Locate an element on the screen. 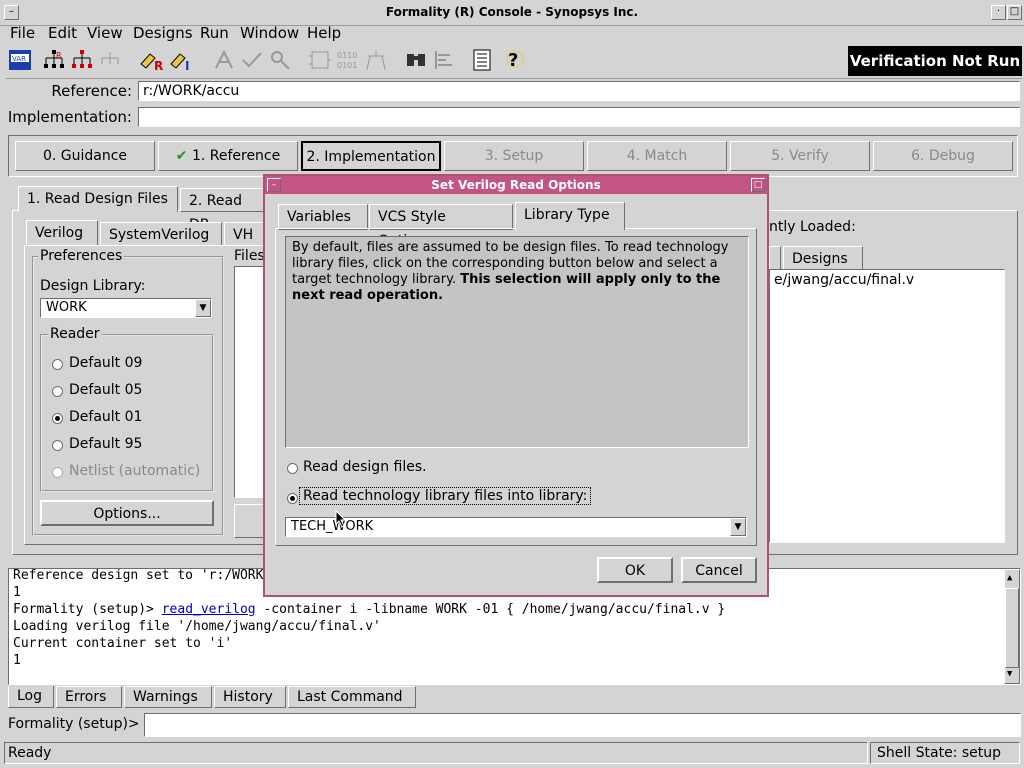 The height and width of the screenshot is (768, 1024). library-select: TECH_WORK ▼ is located at coordinates (516, 527).